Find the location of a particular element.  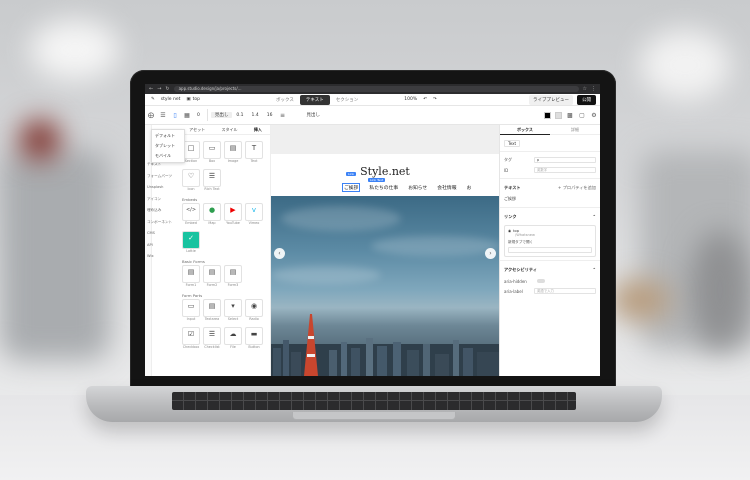

page-name: top is located at coordinates (196, 99).